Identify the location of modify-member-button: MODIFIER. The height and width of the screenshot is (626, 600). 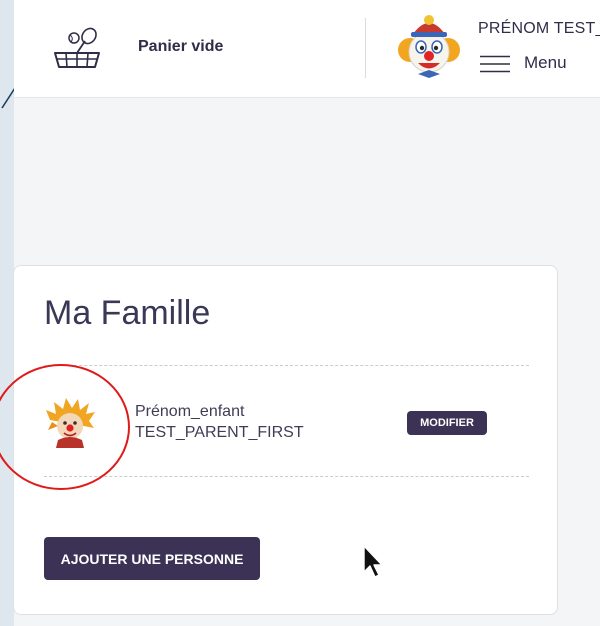
(447, 423).